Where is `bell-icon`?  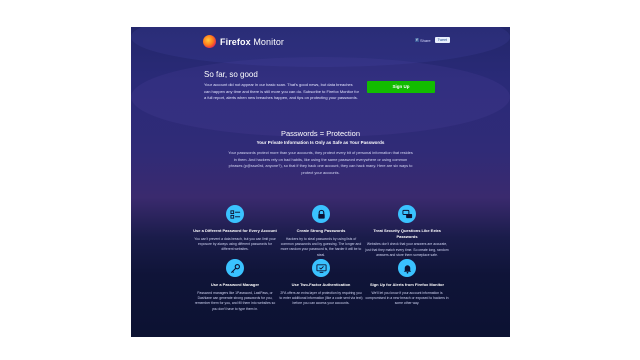
bell-icon is located at coordinates (407, 268).